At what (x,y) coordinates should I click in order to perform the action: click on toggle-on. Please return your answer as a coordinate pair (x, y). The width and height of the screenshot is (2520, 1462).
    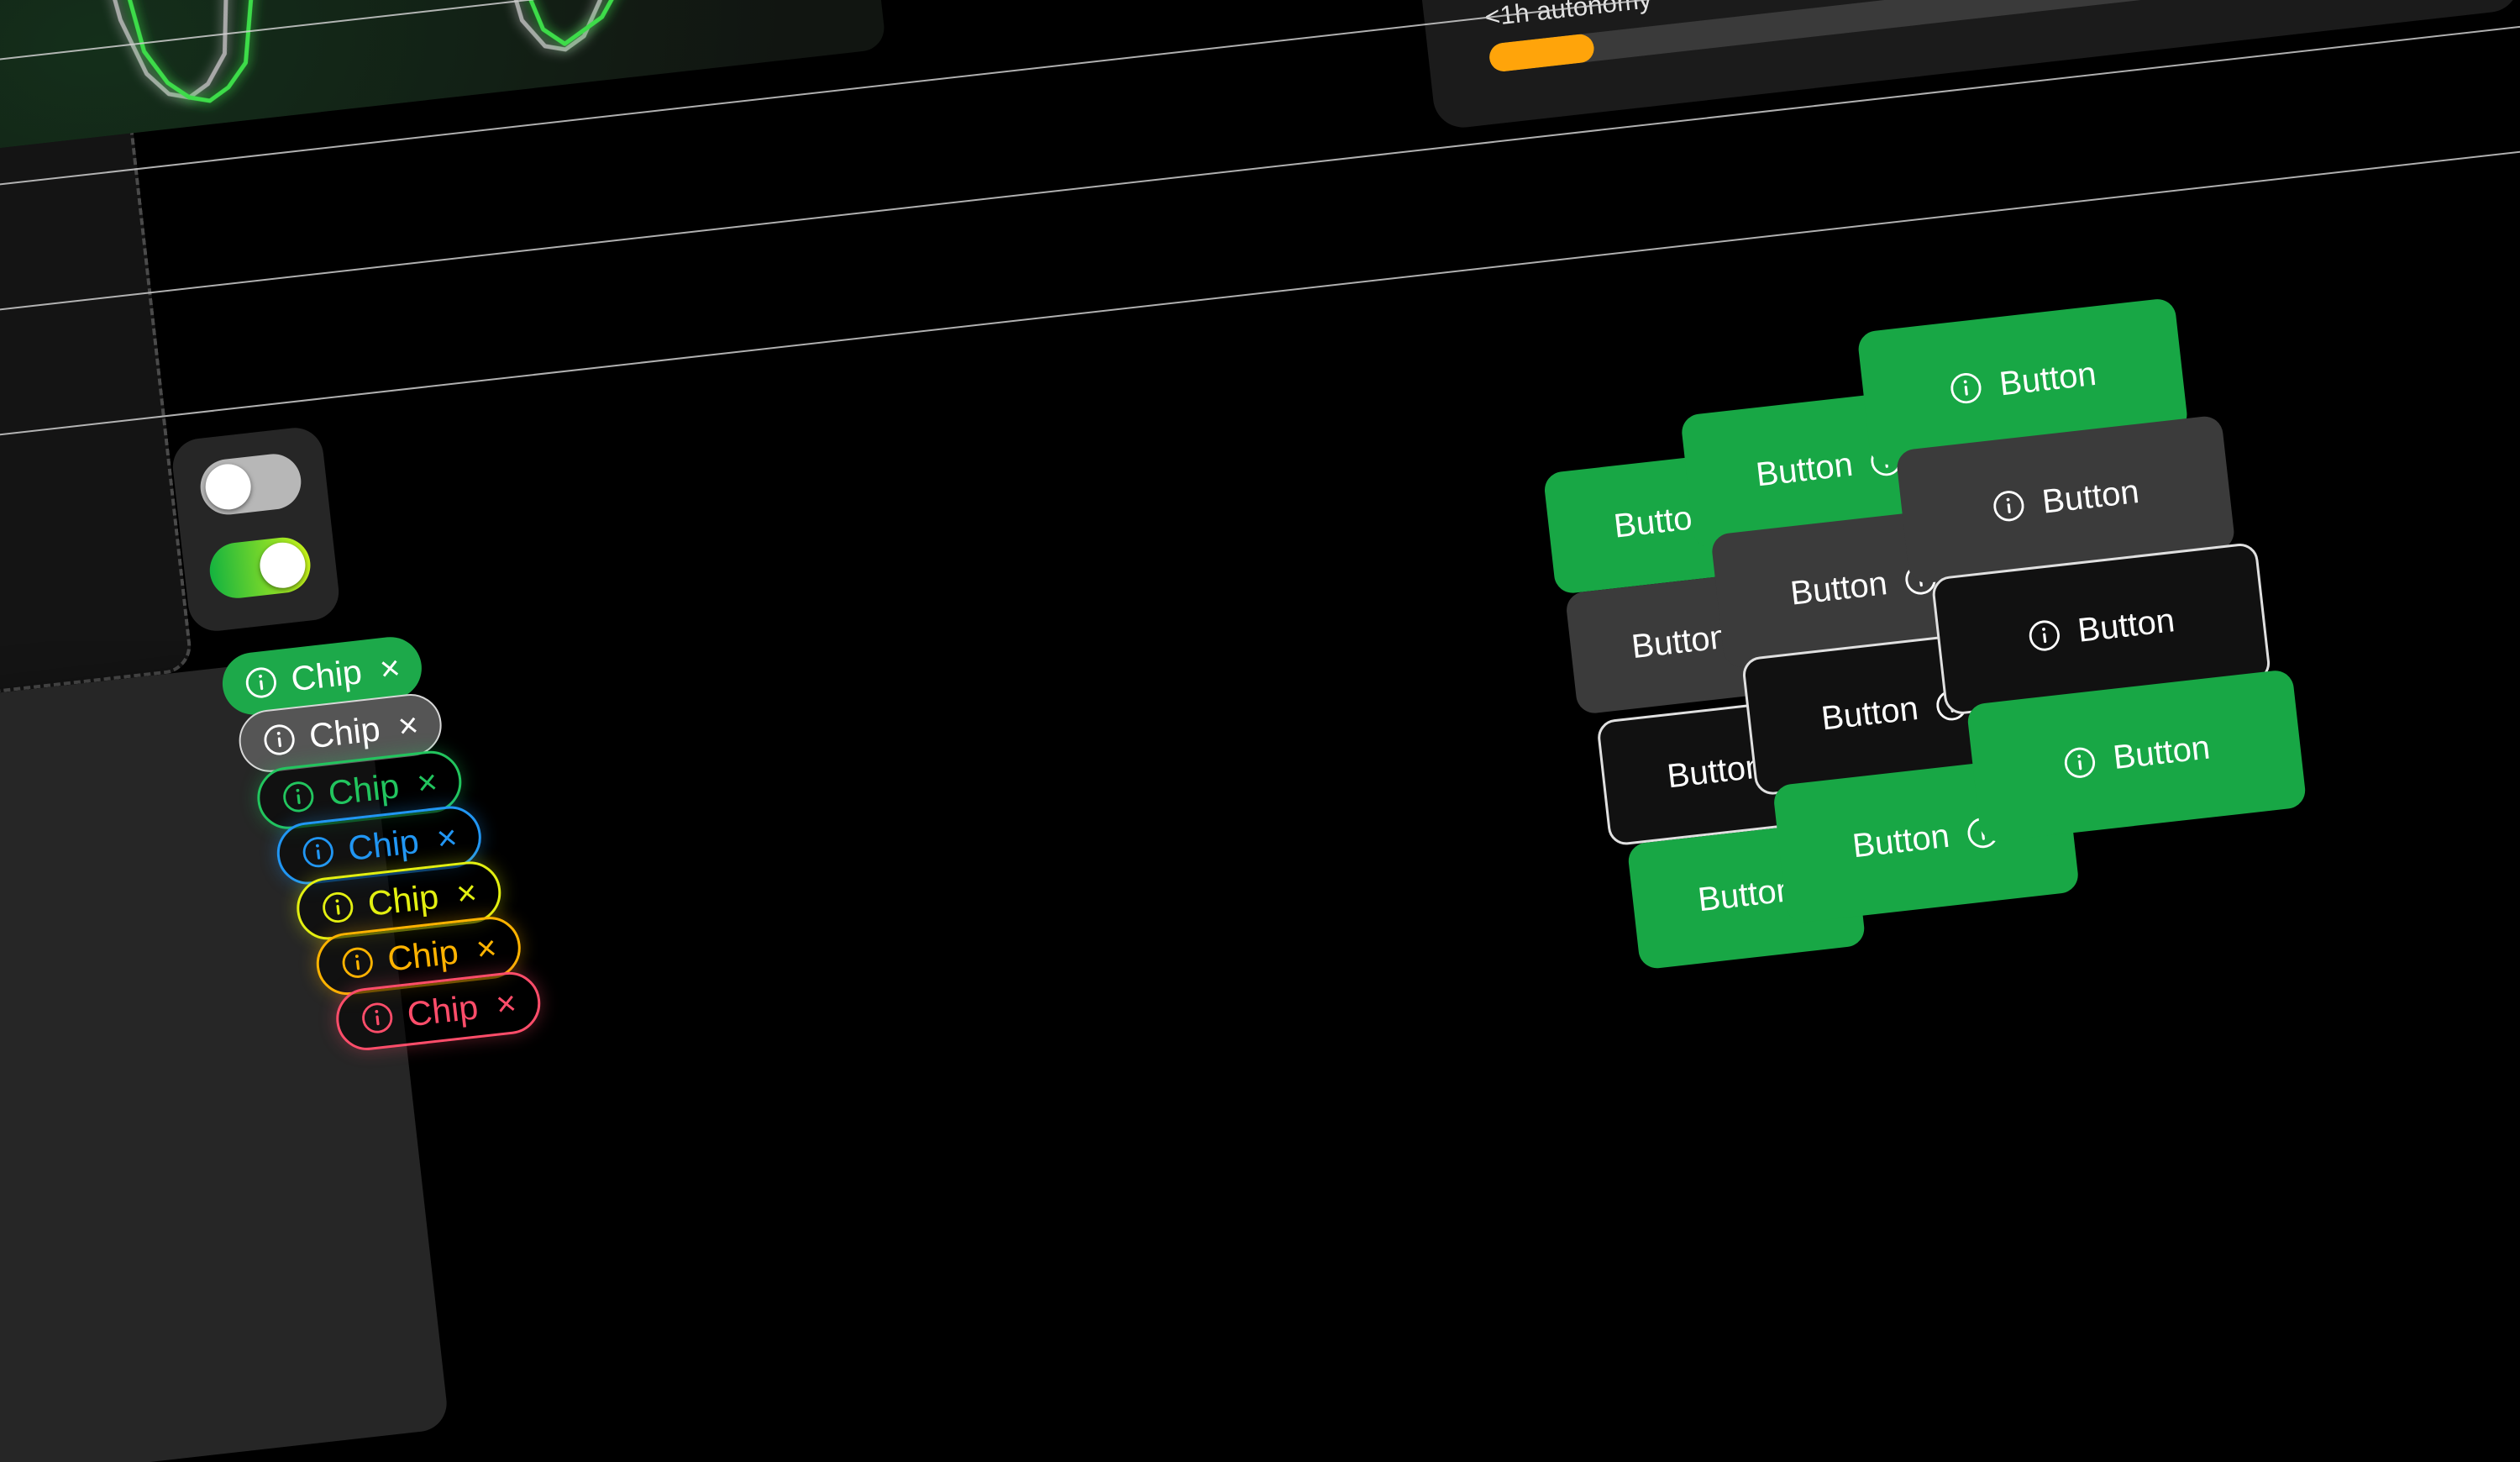
    Looking at the image, I should click on (260, 568).